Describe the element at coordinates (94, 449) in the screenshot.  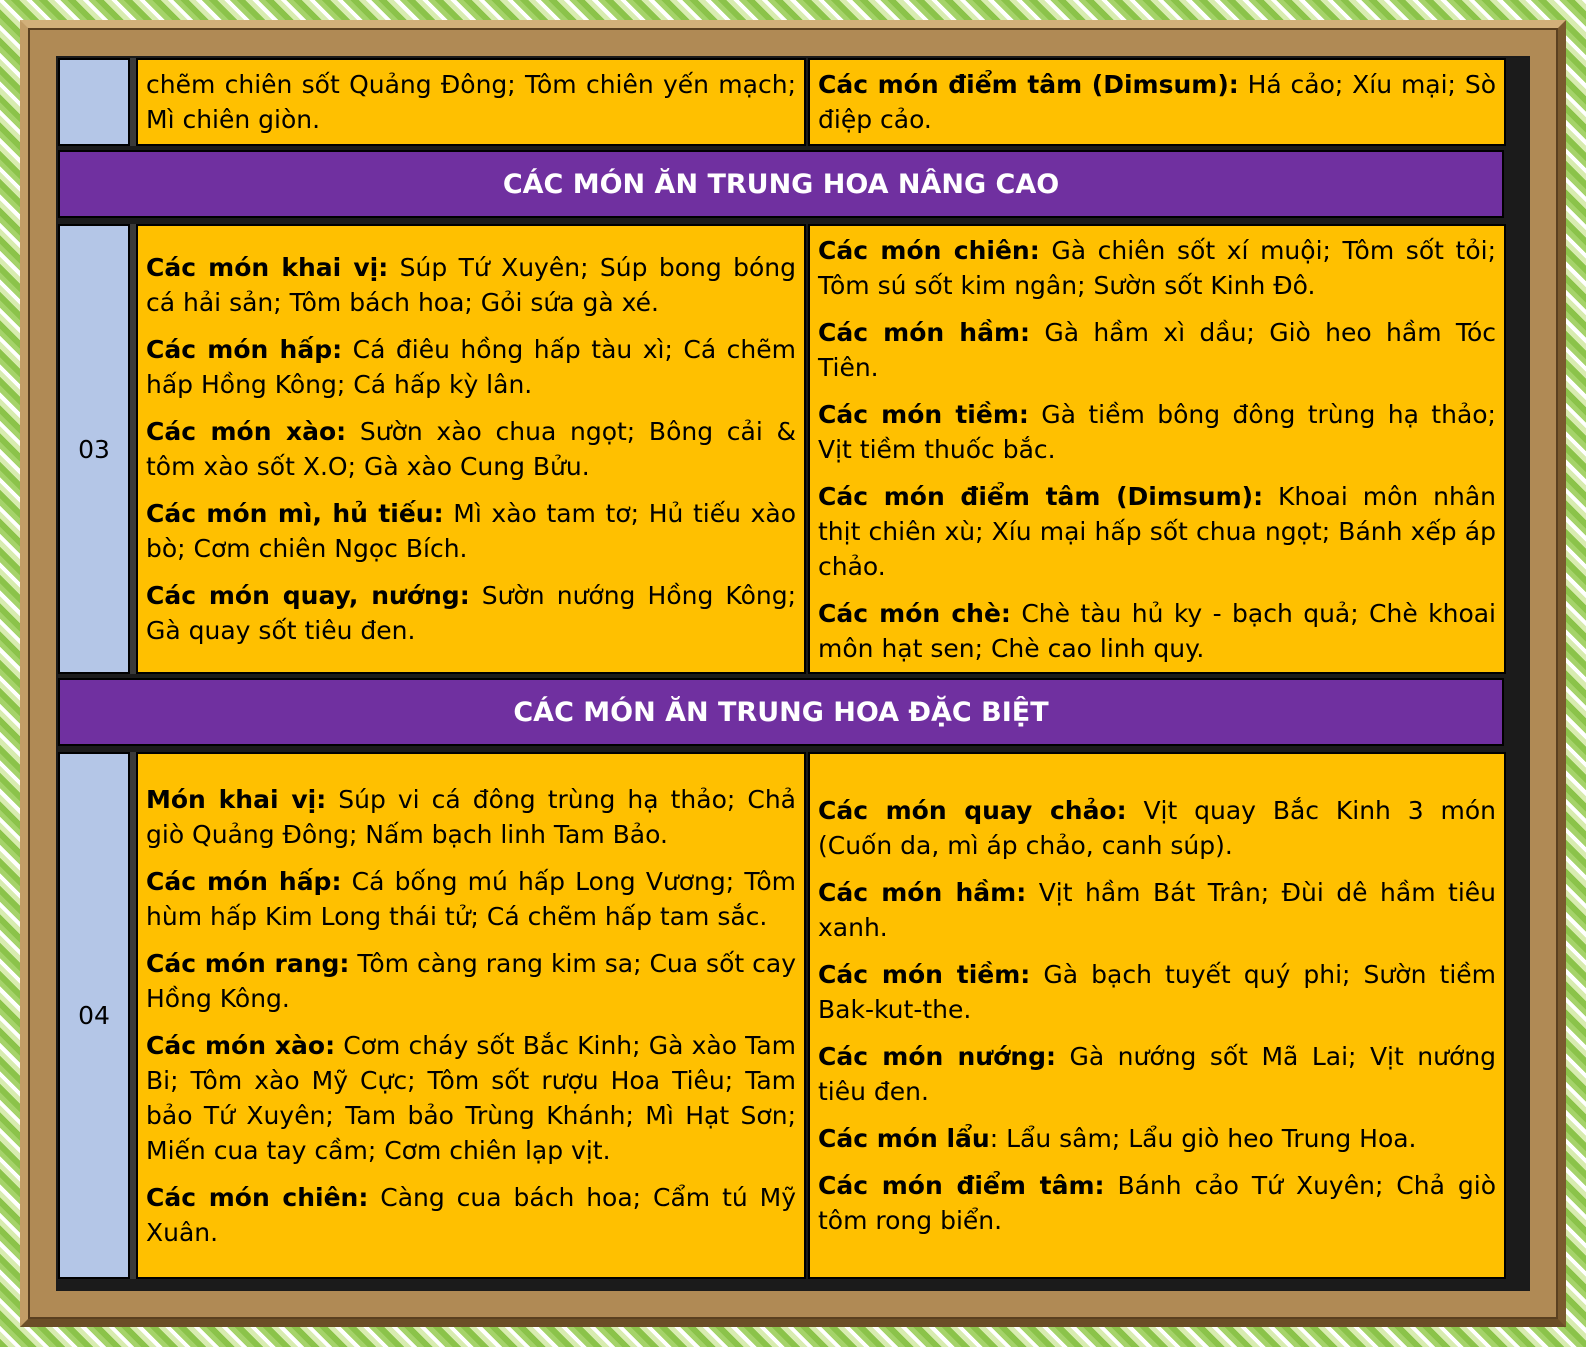
I see `row-number-03: 03` at that location.